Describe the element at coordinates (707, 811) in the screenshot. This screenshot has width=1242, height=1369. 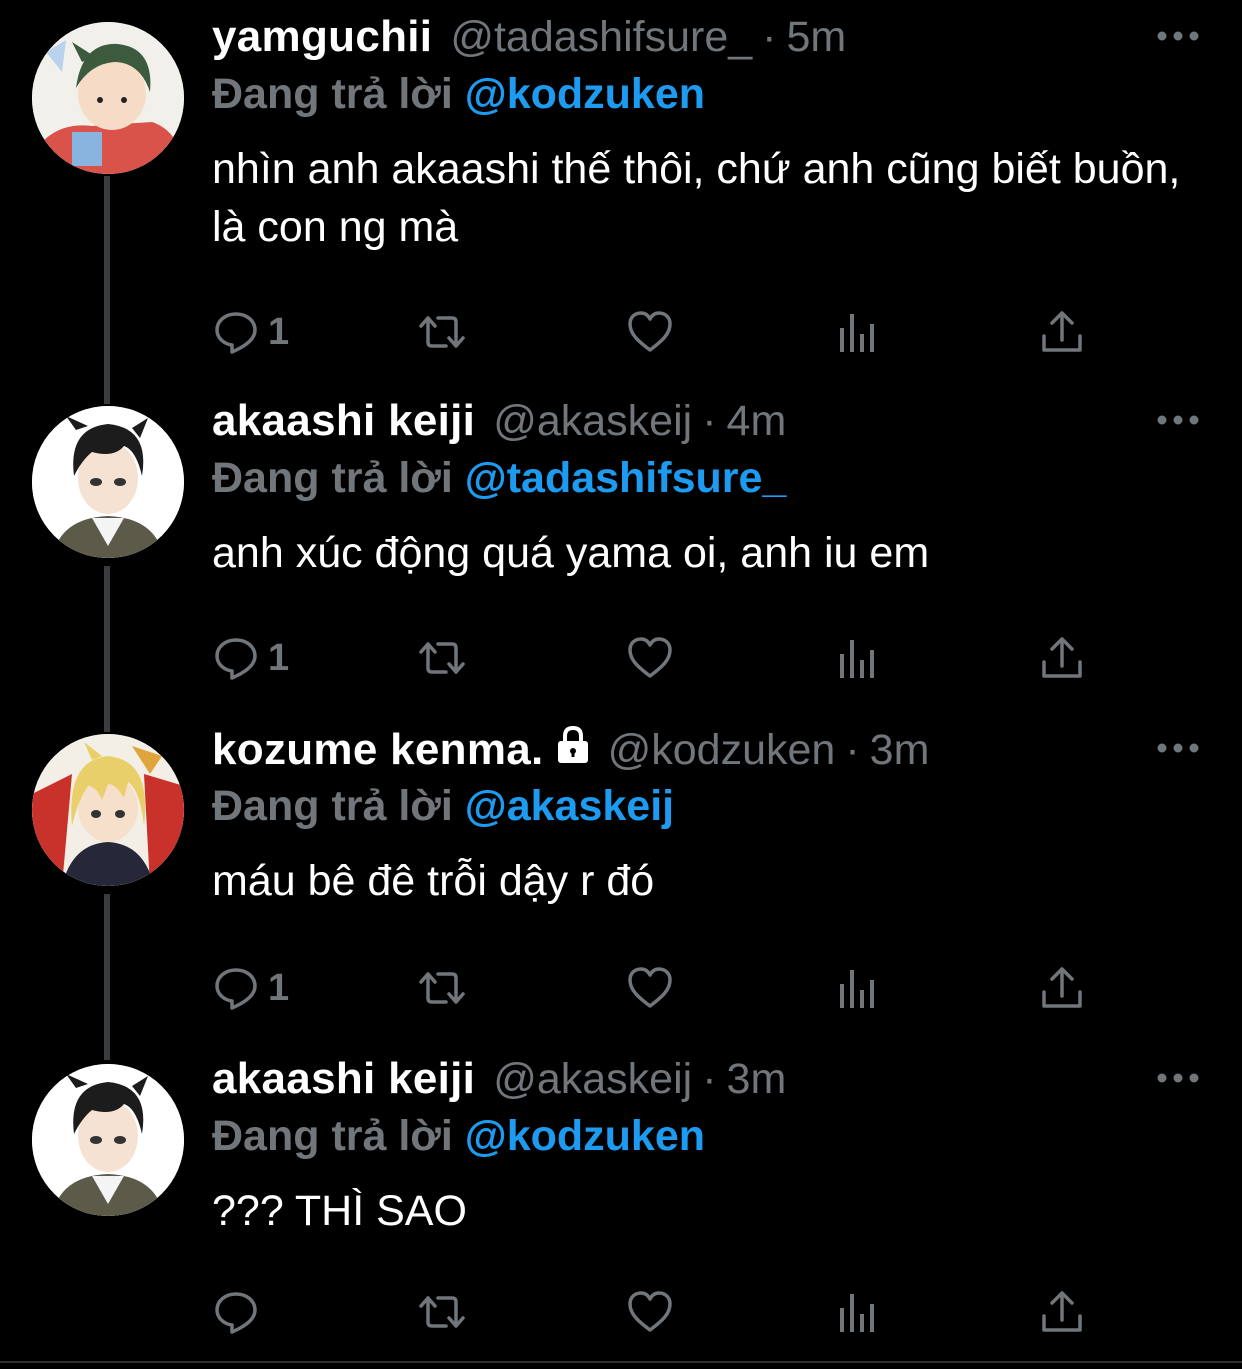
I see `replying-to: Đang trả lời @akaskeij` at that location.